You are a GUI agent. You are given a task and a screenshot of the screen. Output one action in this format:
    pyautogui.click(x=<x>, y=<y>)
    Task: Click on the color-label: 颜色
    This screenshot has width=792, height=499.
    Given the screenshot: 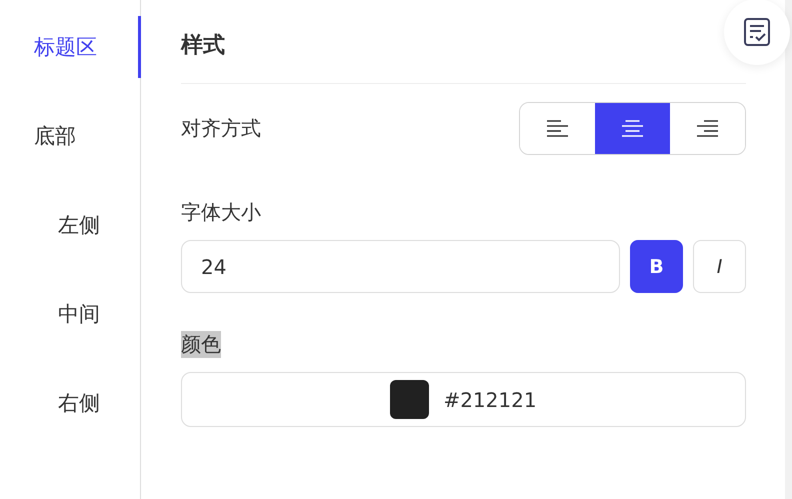 What is the action you would take?
    pyautogui.click(x=201, y=344)
    